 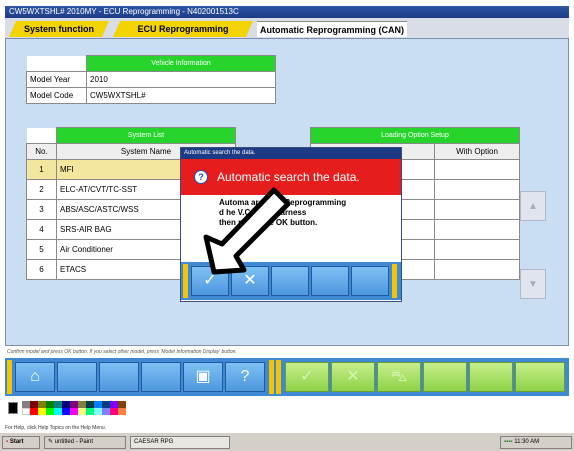 What do you see at coordinates (533, 206) in the screenshot?
I see `scroll-up-button: ▲` at bounding box center [533, 206].